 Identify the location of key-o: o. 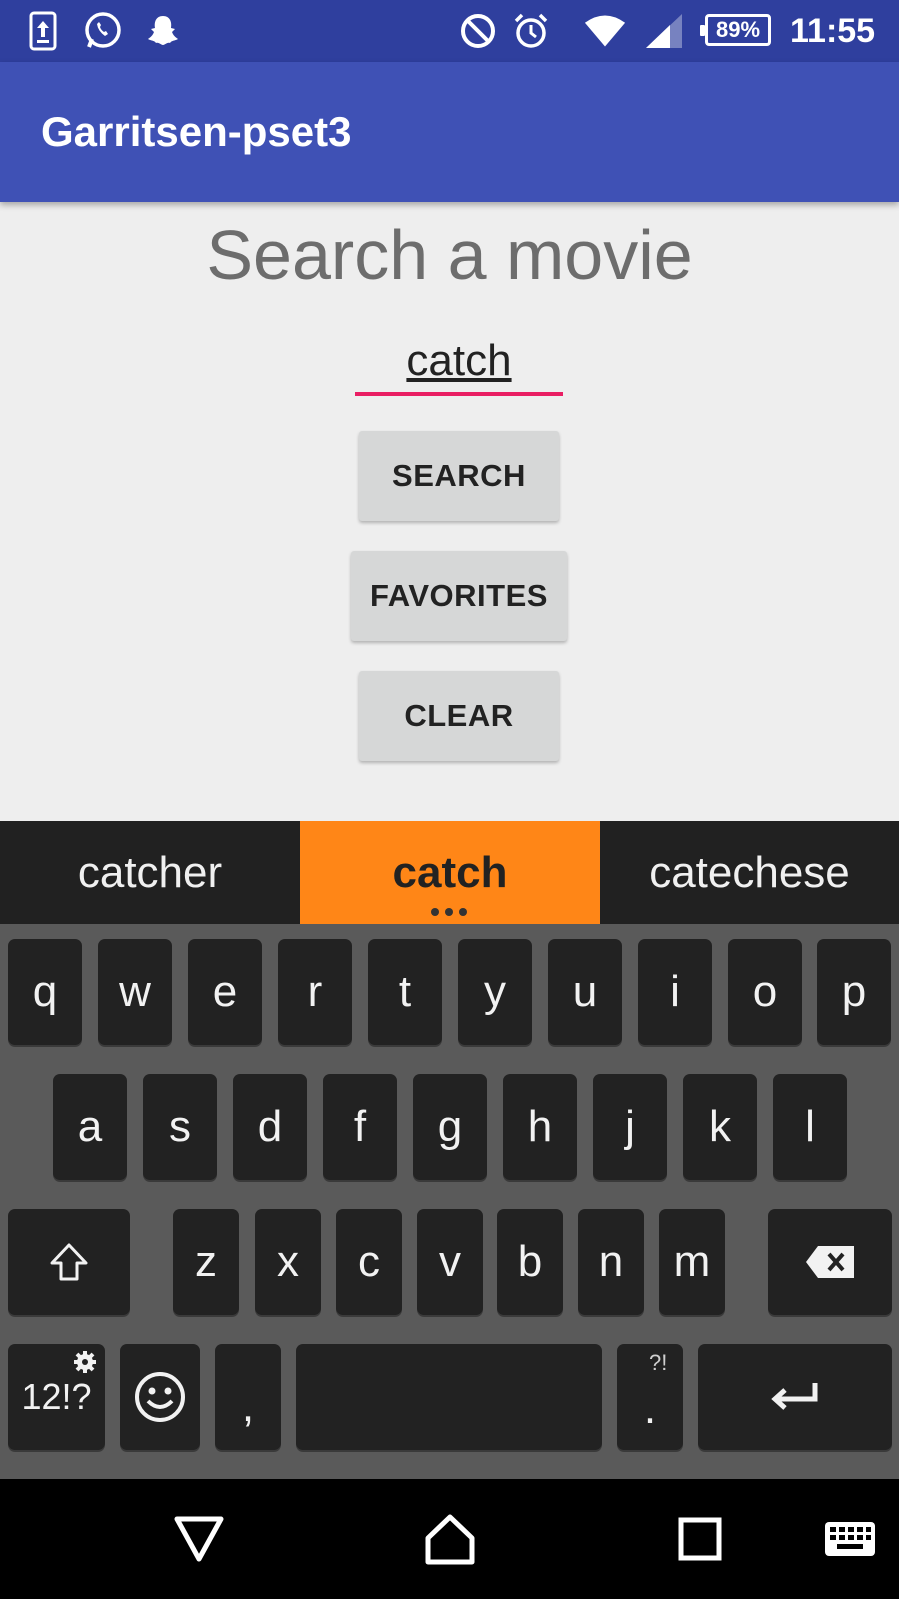
(765, 992).